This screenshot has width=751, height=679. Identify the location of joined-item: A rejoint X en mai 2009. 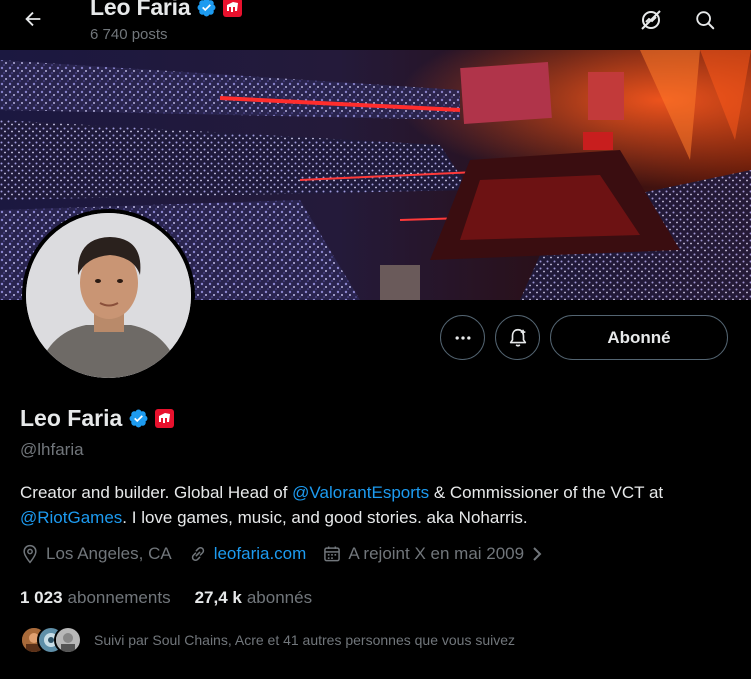
(433, 554).